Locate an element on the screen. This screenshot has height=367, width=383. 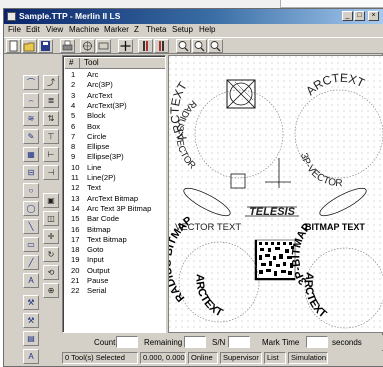
tool-list-row: 1 Arc is located at coordinates (115, 75).